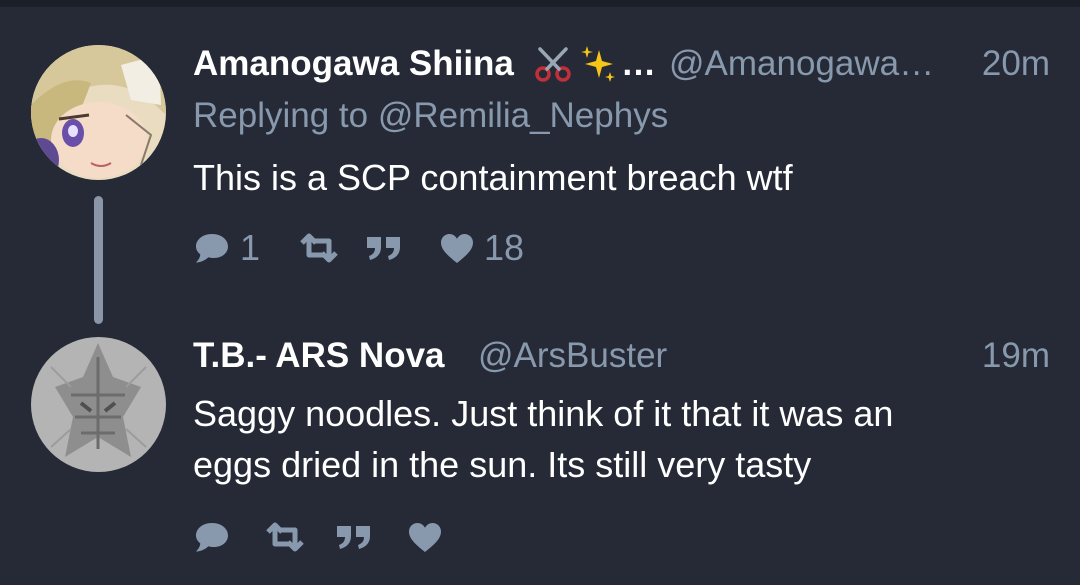  I want to click on sparkles-icon, so click(598, 64).